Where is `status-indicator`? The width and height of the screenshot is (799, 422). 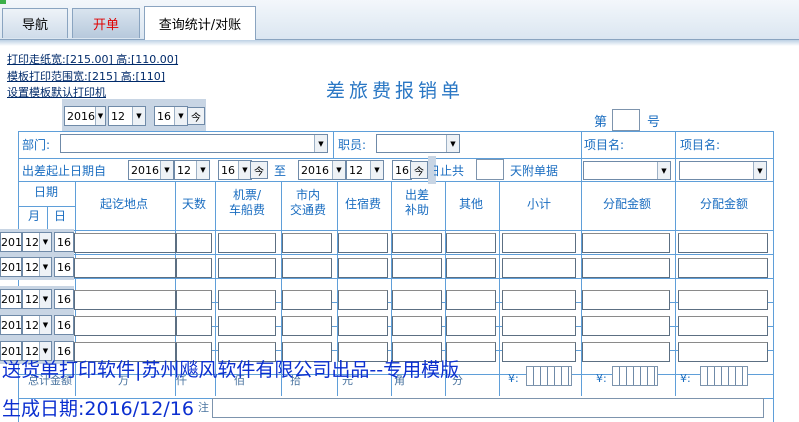
status-indicator is located at coordinates (3, 2).